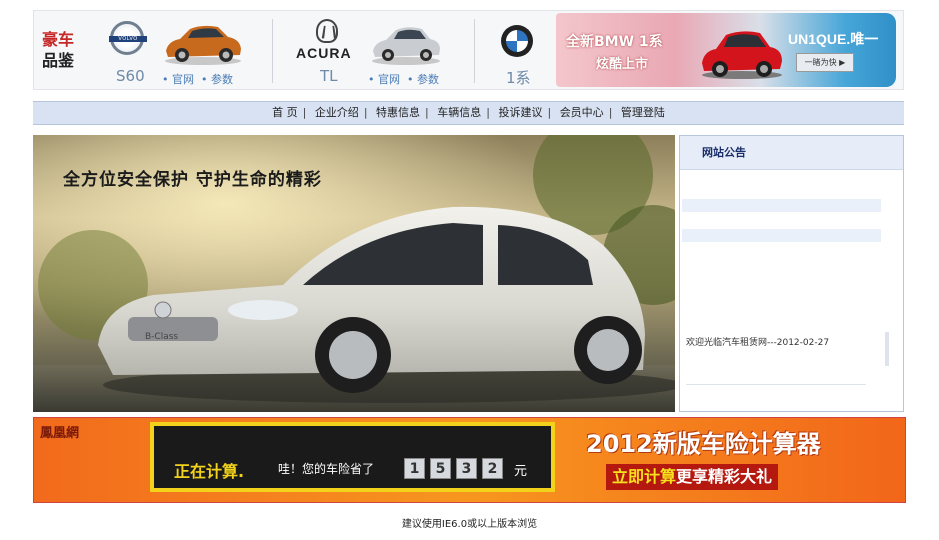  Describe the element at coordinates (742, 55) in the screenshot. I see `bmw-car-image` at that location.